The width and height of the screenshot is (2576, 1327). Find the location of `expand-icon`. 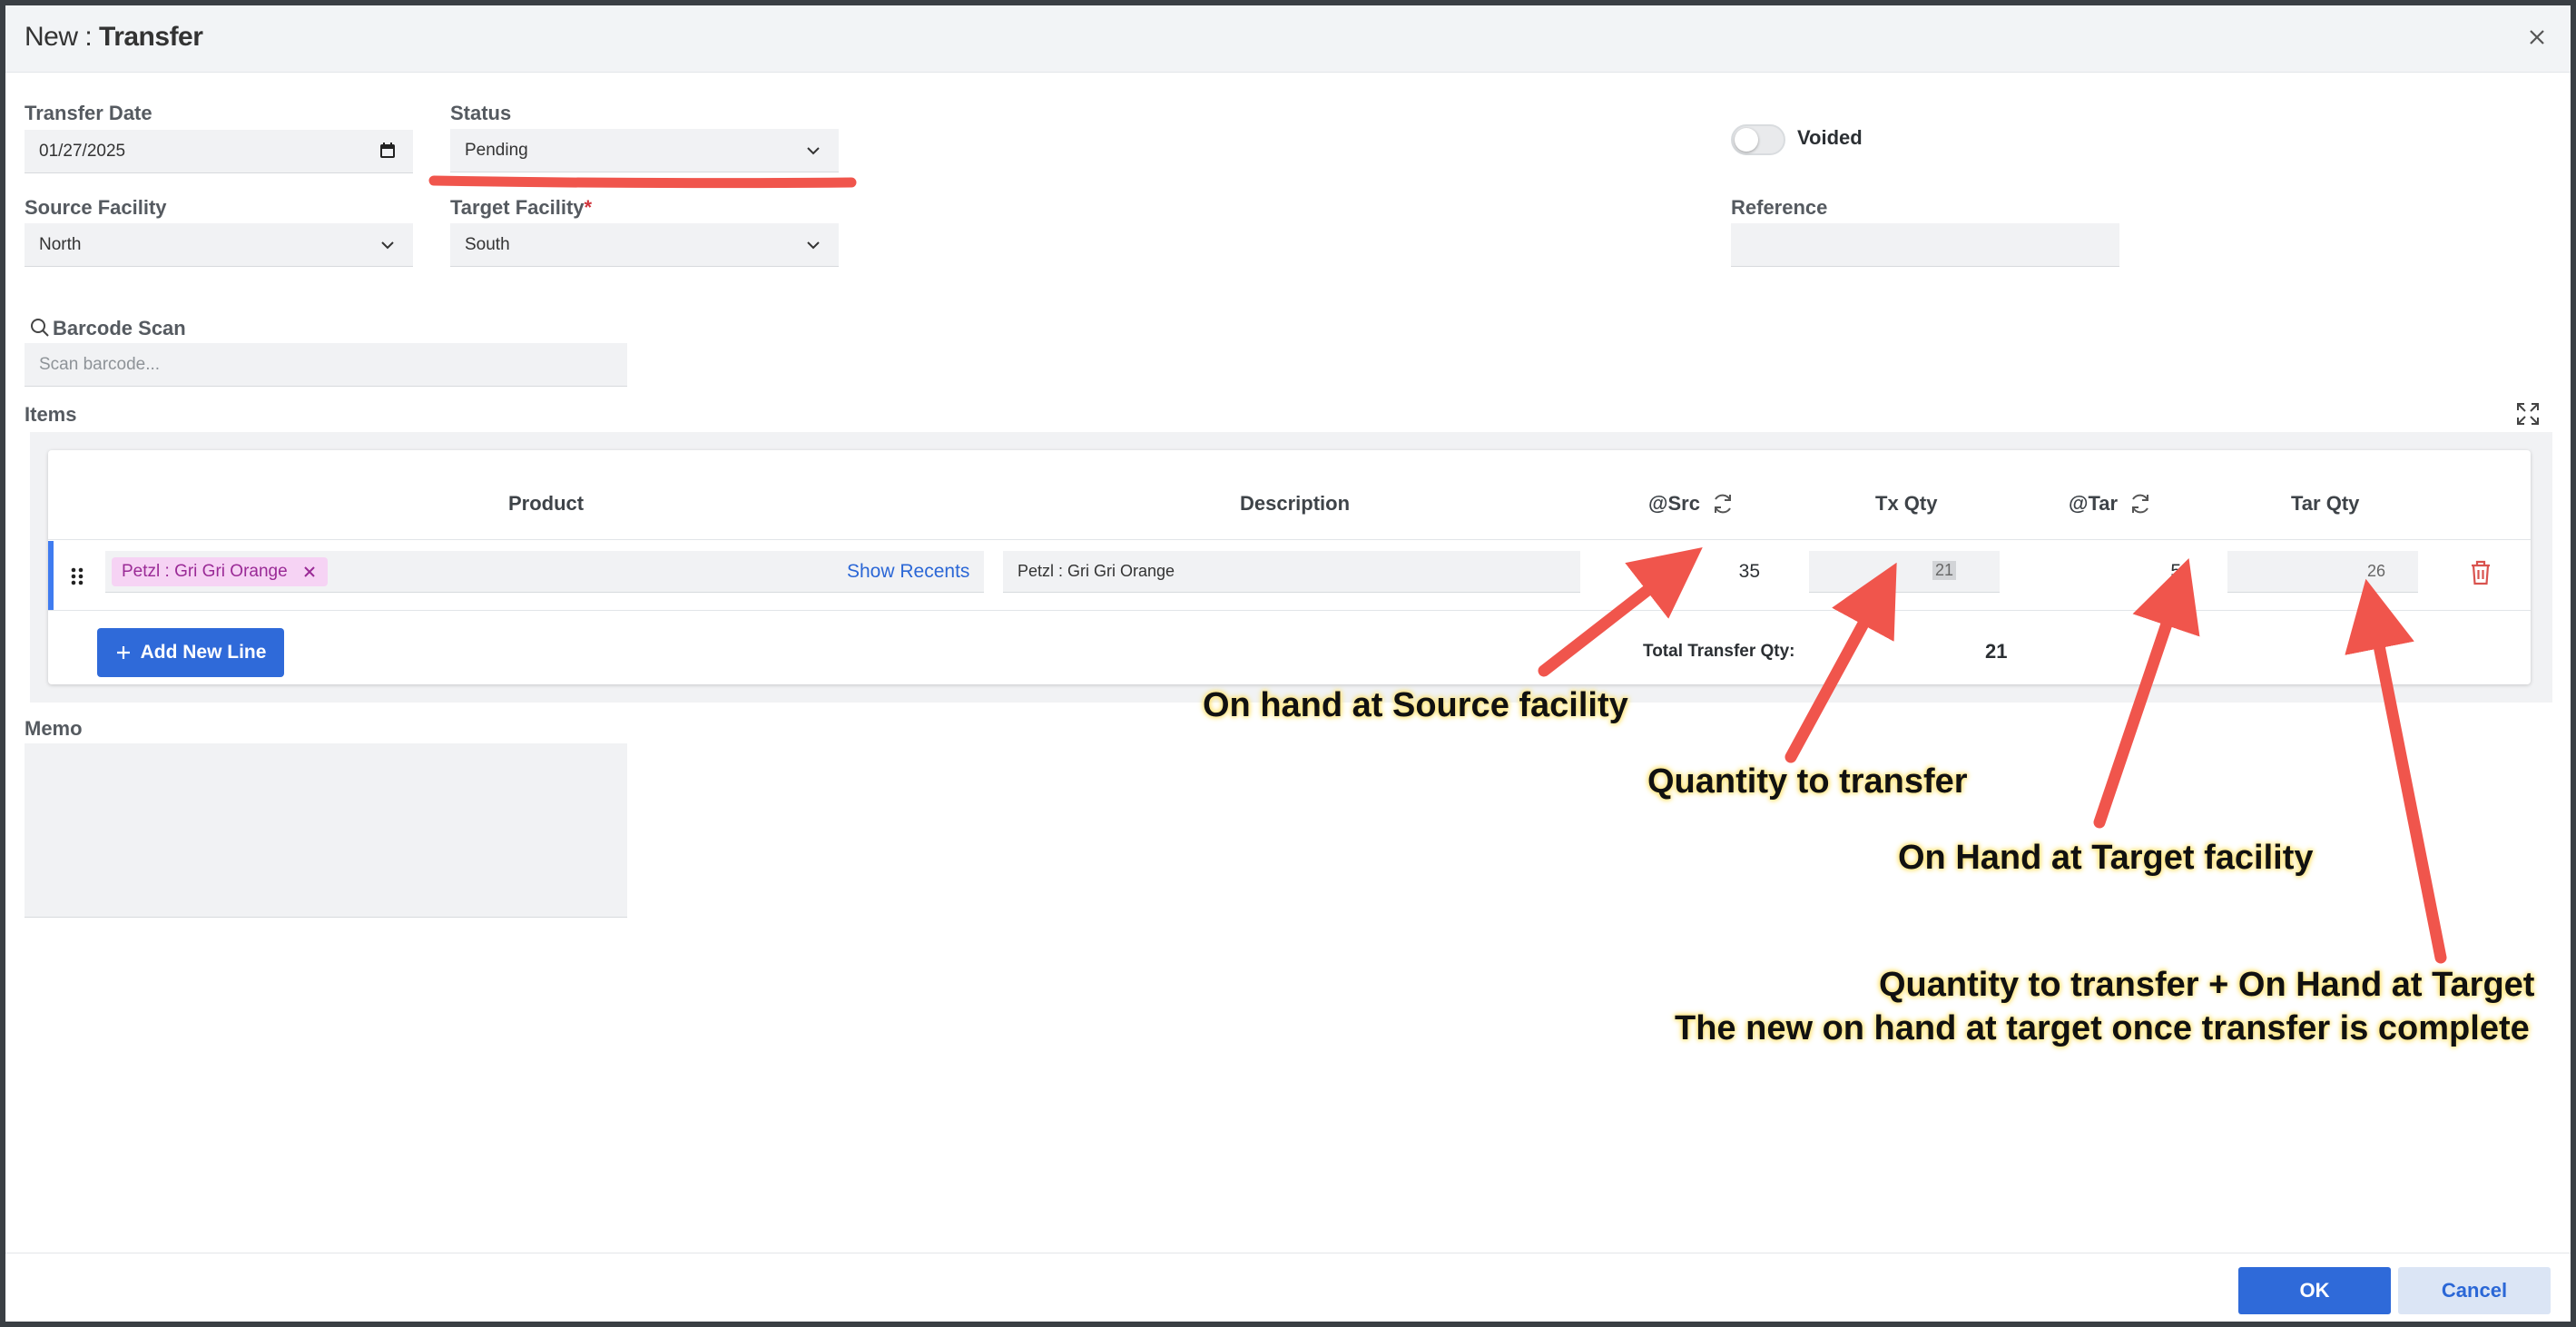

expand-icon is located at coordinates (2528, 414).